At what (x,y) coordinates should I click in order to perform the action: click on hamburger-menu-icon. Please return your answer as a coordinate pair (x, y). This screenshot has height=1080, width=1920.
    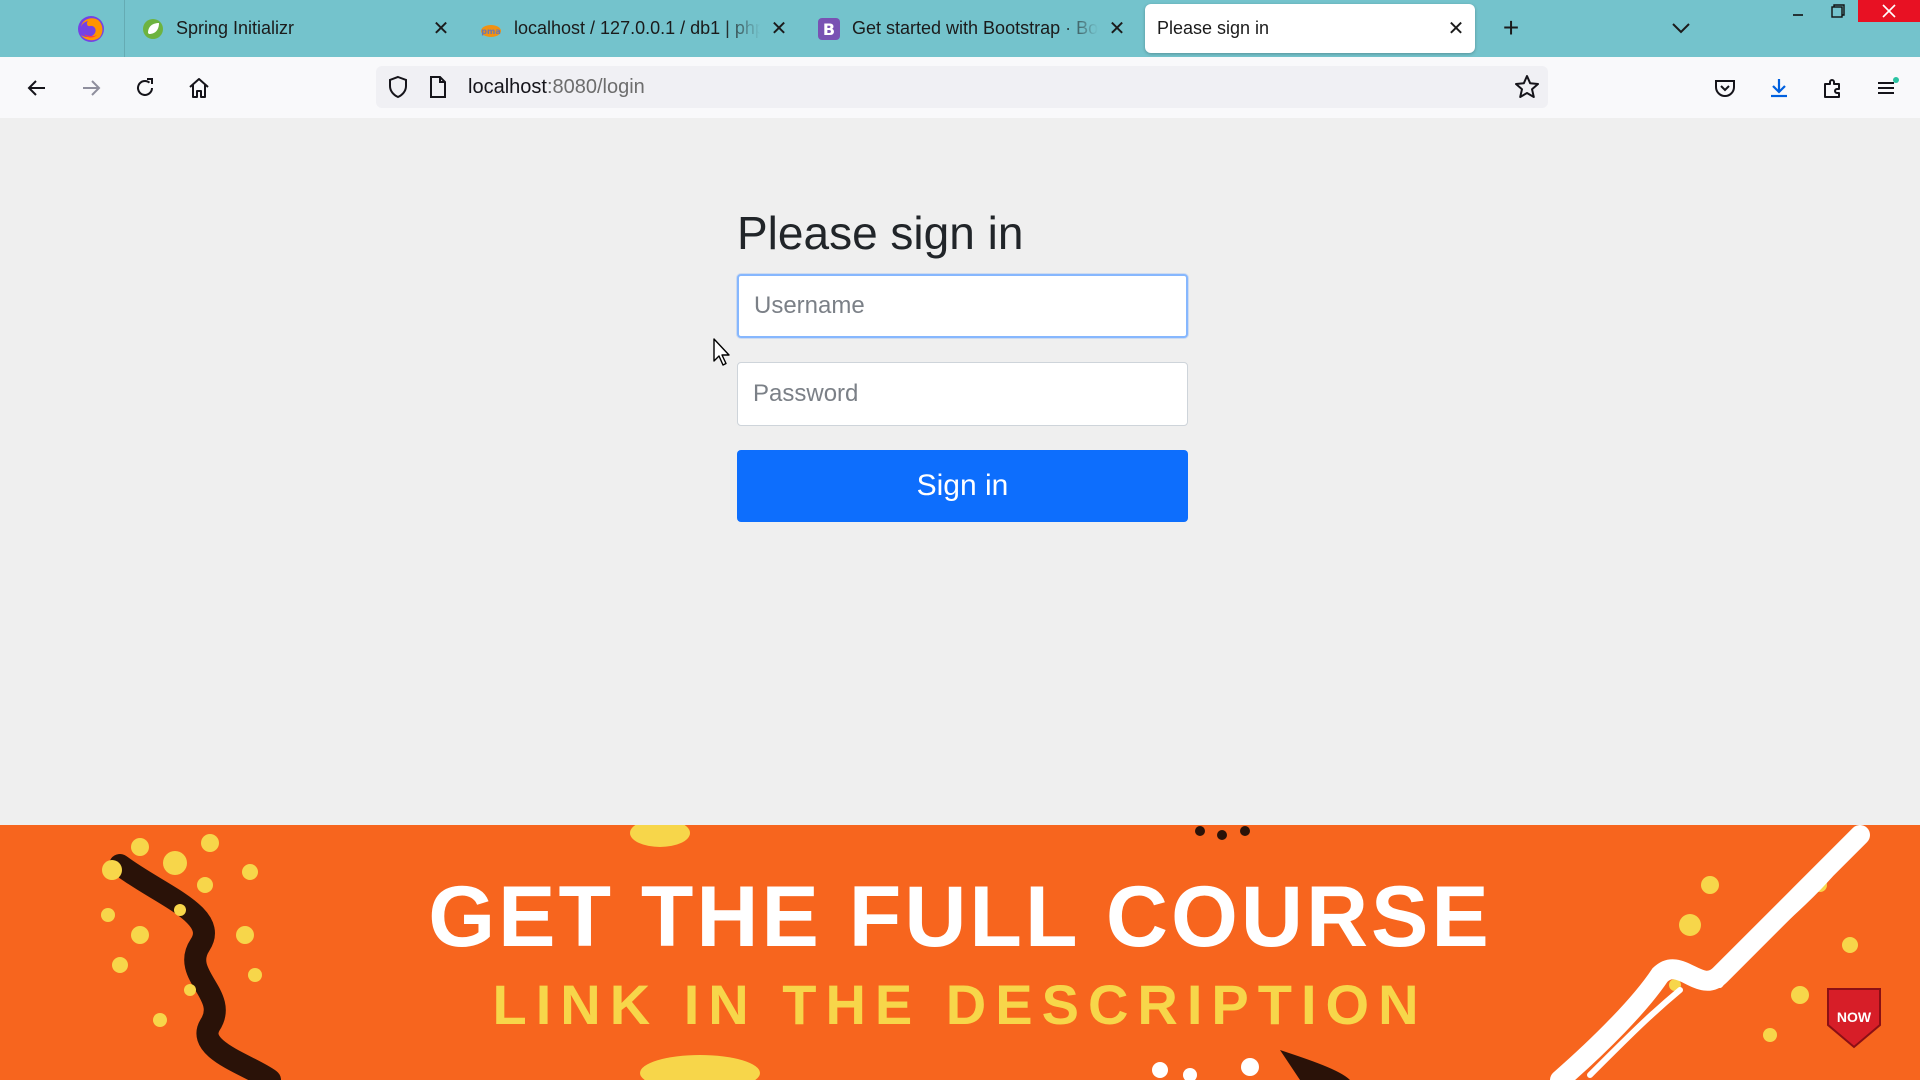
    Looking at the image, I should click on (1888, 85).